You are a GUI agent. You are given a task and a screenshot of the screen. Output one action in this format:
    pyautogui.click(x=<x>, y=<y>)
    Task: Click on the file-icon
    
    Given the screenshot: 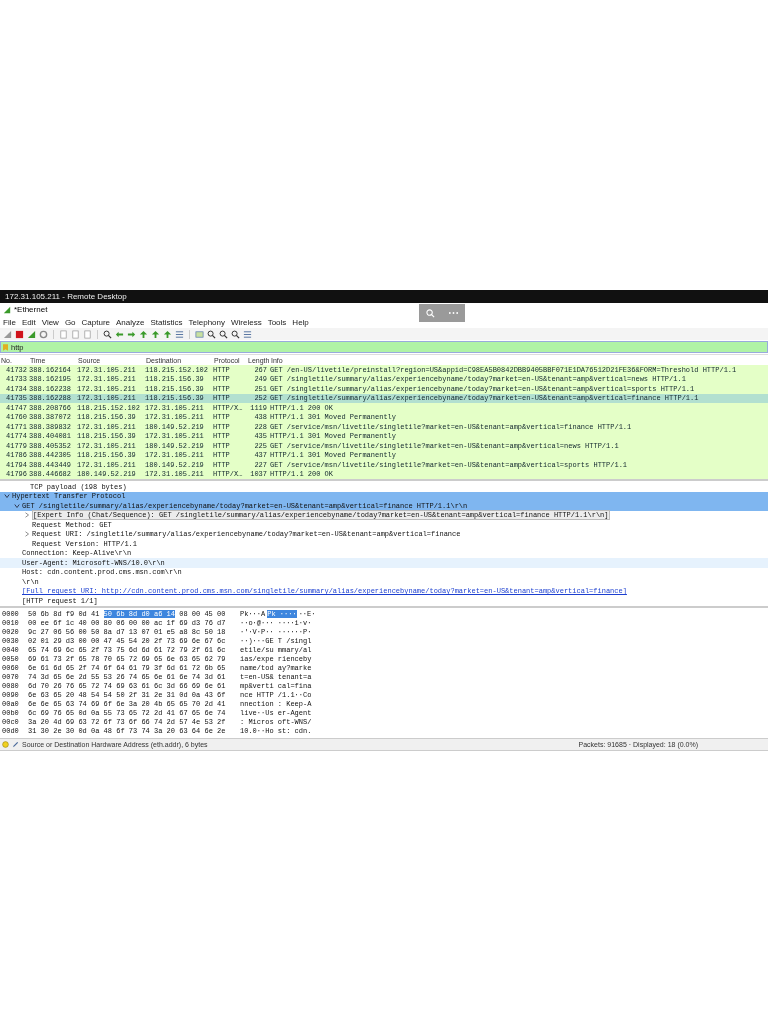 What is the action you would take?
    pyautogui.click(x=63, y=334)
    